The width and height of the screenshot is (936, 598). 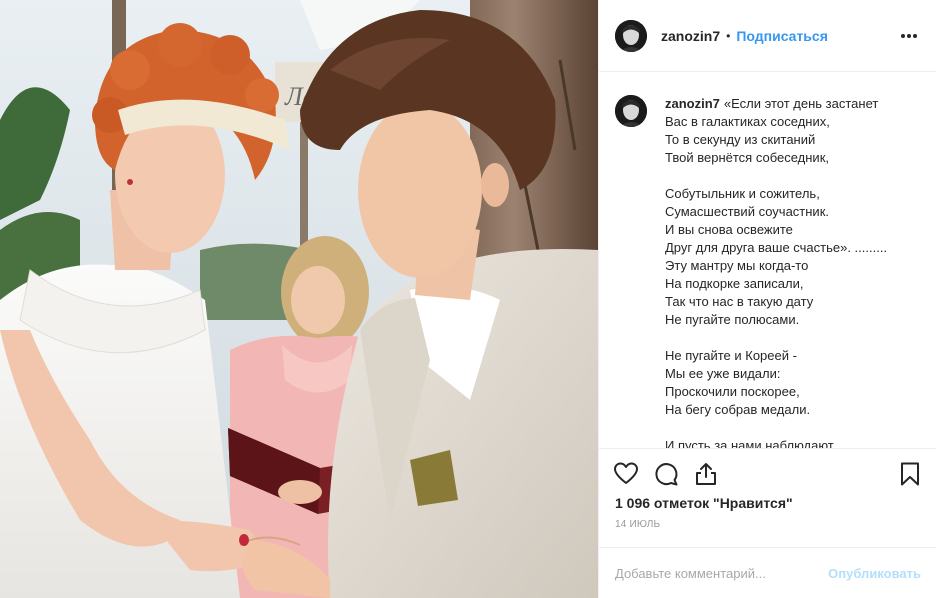 I want to click on header-username: zanozin7, so click(x=690, y=36).